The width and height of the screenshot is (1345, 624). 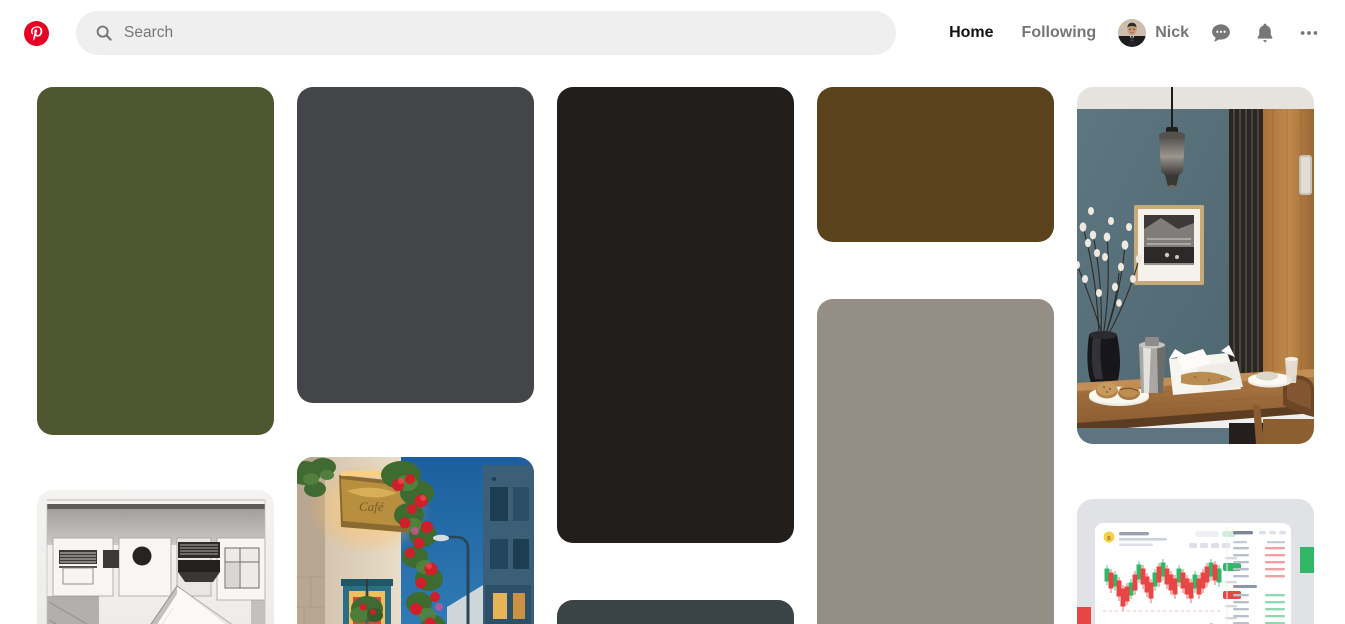 I want to click on search-input, so click(x=486, y=33).